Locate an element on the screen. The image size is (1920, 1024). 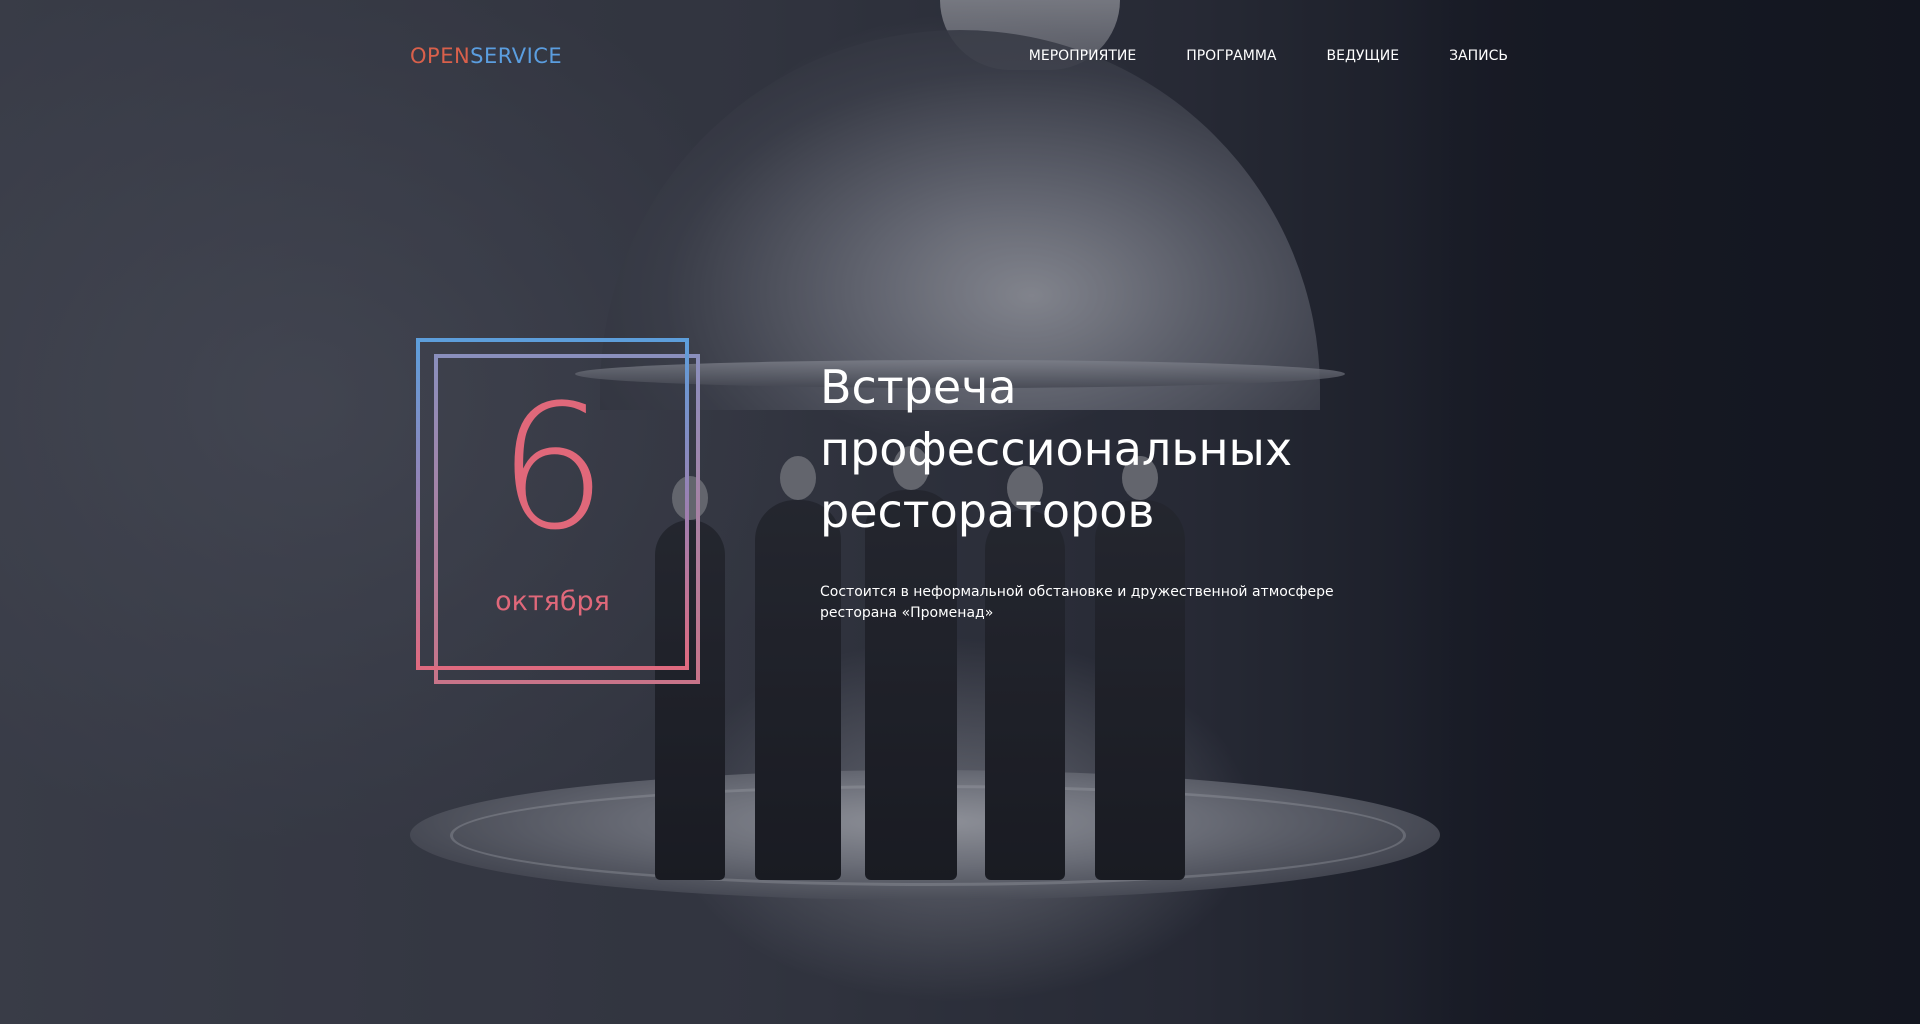
event-title: Встреча профессиональных рестораторов is located at coordinates (1100, 449).